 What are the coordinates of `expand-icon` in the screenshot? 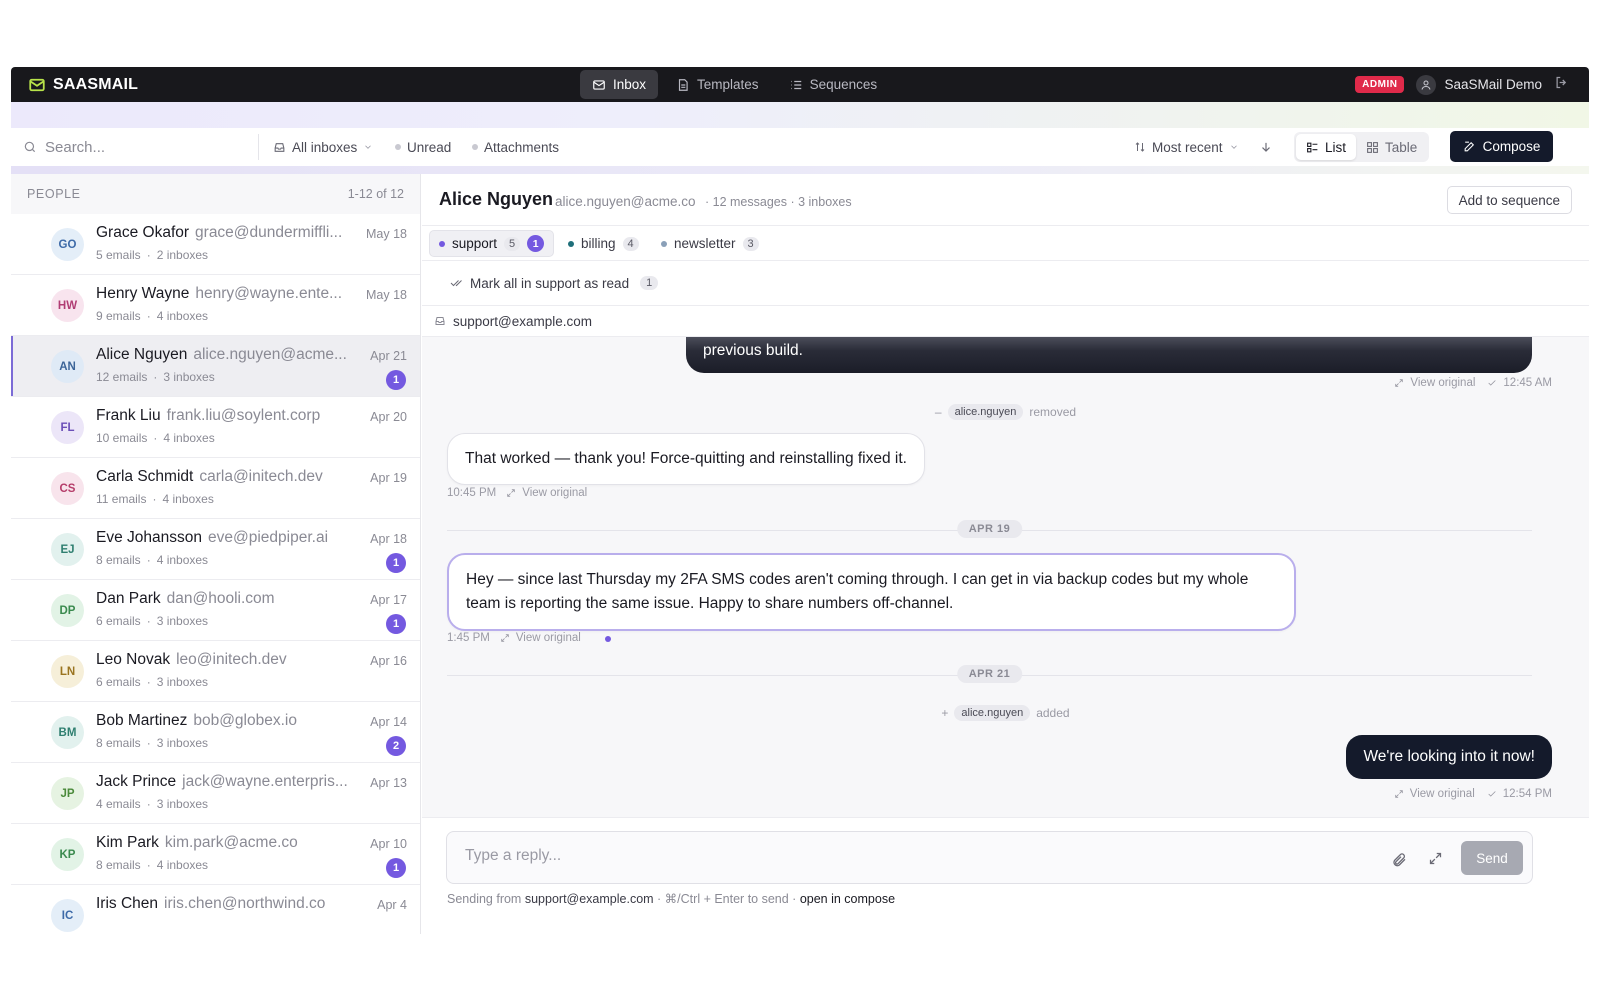 It's located at (1435, 858).